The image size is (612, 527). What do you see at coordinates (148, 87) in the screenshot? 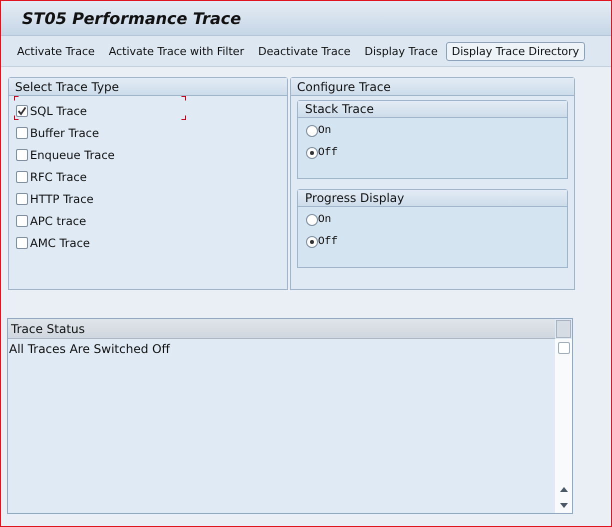
I see `panel-header: Select Trace Type` at bounding box center [148, 87].